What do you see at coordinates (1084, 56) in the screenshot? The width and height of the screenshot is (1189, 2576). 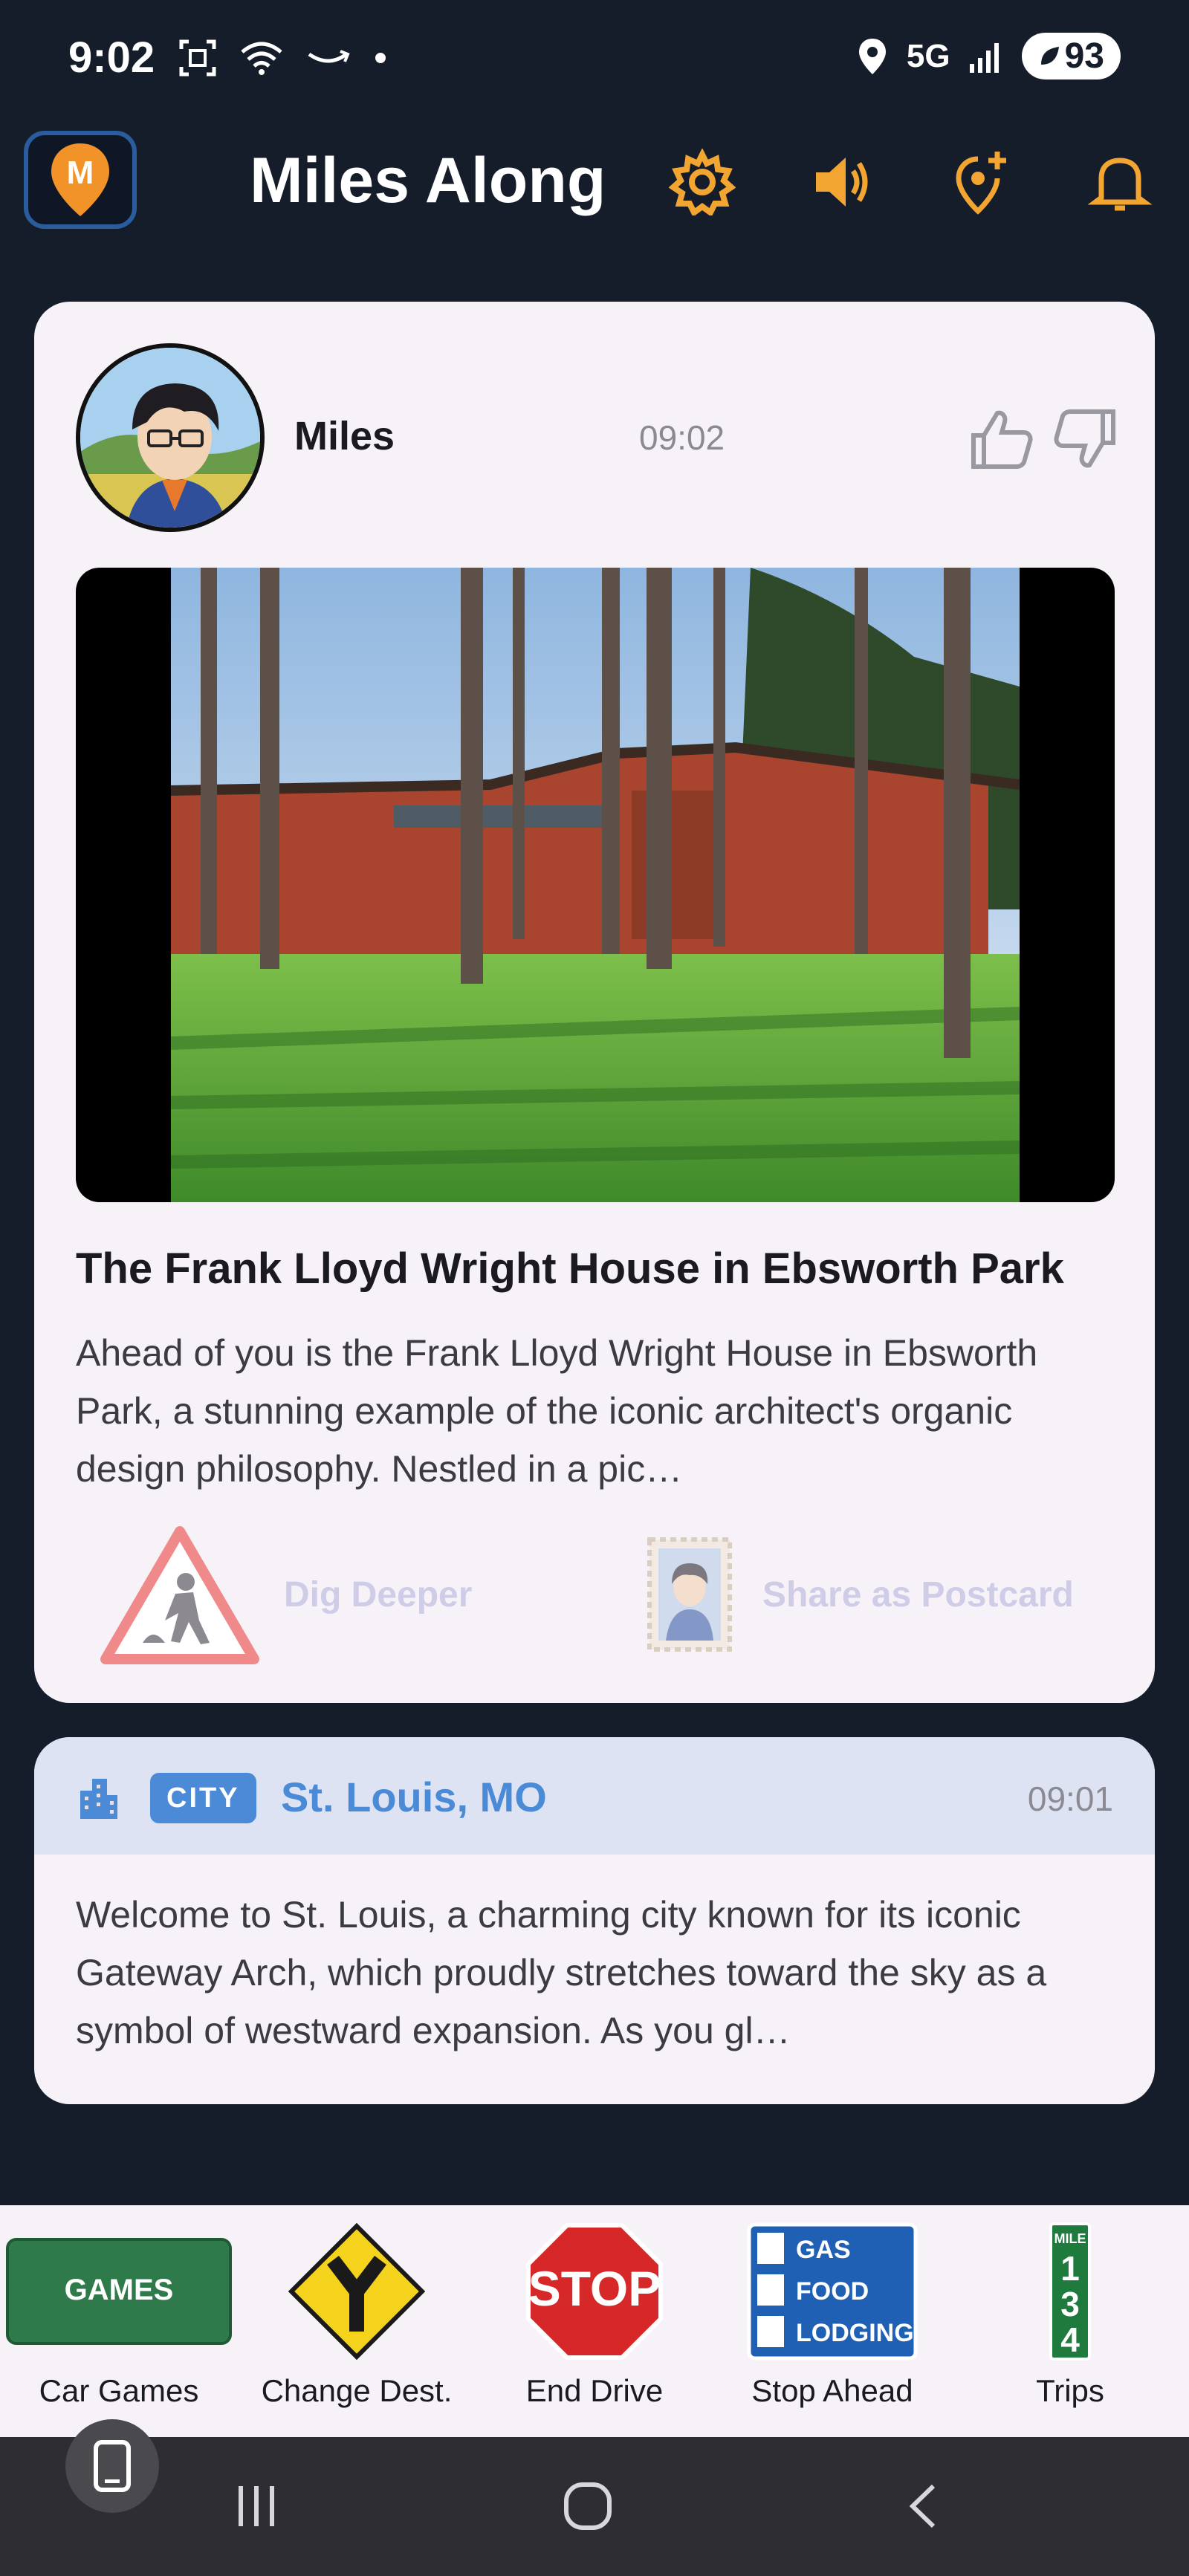 I see `battery-level: 93` at bounding box center [1084, 56].